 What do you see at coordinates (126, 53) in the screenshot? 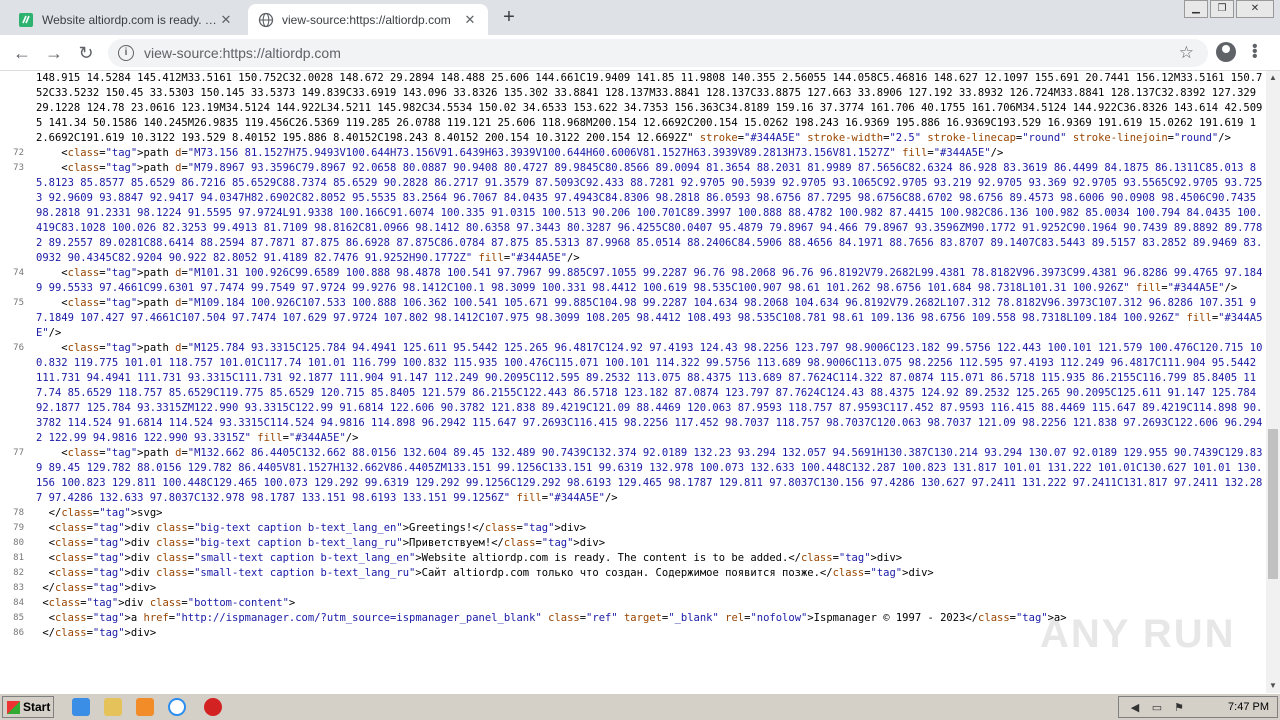
I see `info-icon: i` at bounding box center [126, 53].